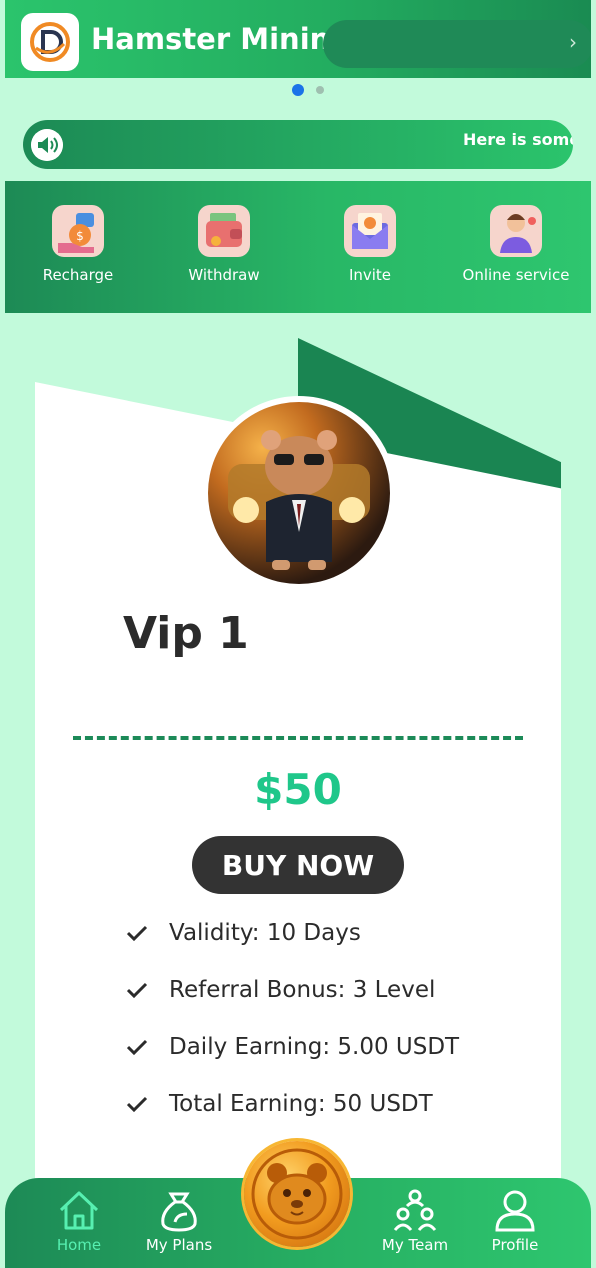 The image size is (596, 1268). I want to click on invite-label: Invite, so click(370, 275).